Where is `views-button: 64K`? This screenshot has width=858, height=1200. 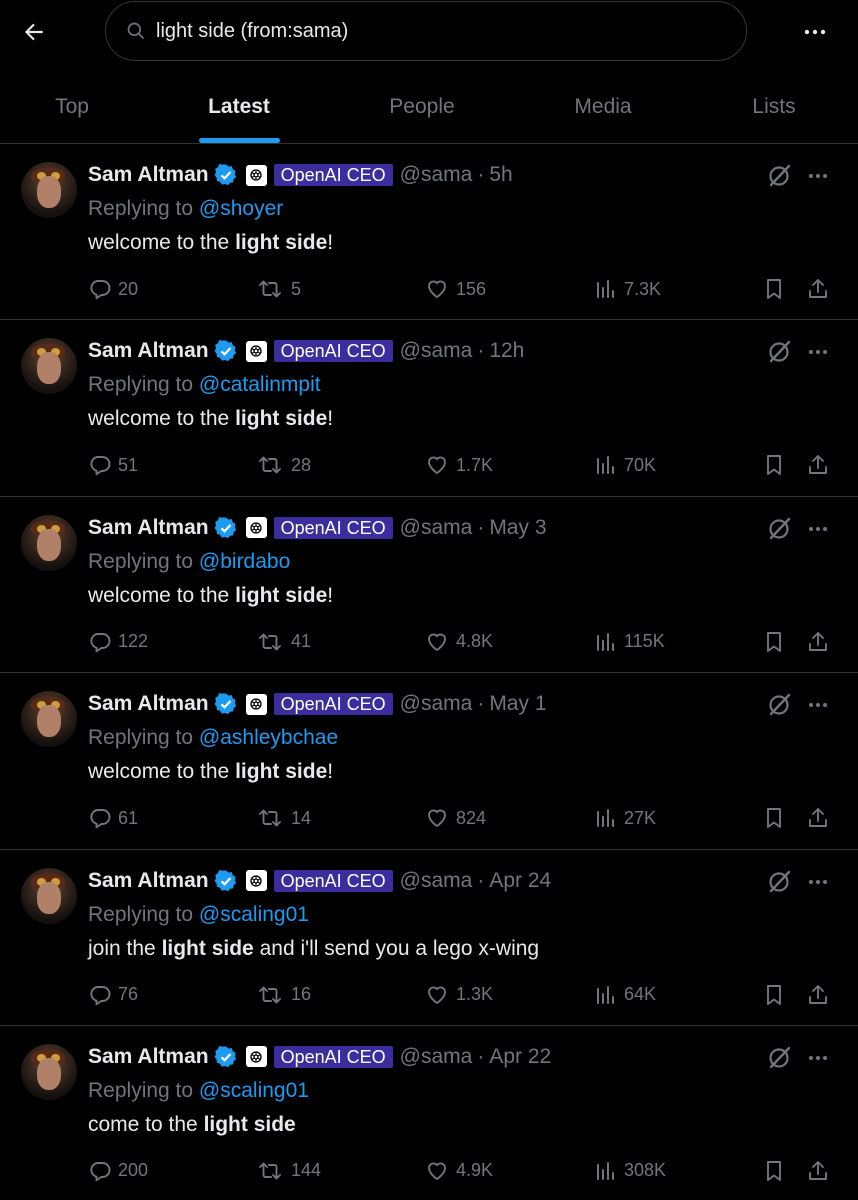
views-button: 64K is located at coordinates (625, 995).